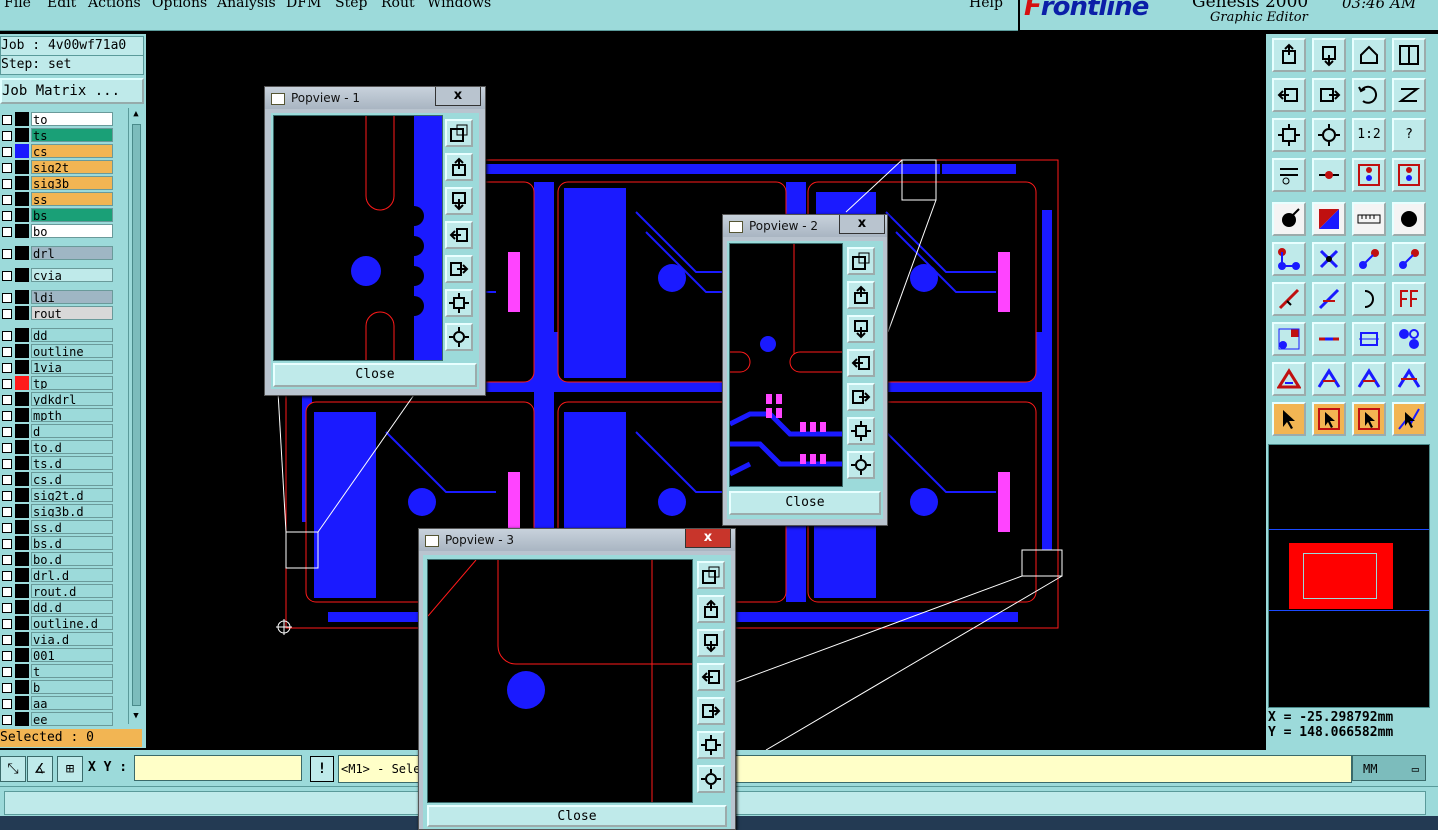  Describe the element at coordinates (218, 768) in the screenshot. I see `xy-input` at that location.